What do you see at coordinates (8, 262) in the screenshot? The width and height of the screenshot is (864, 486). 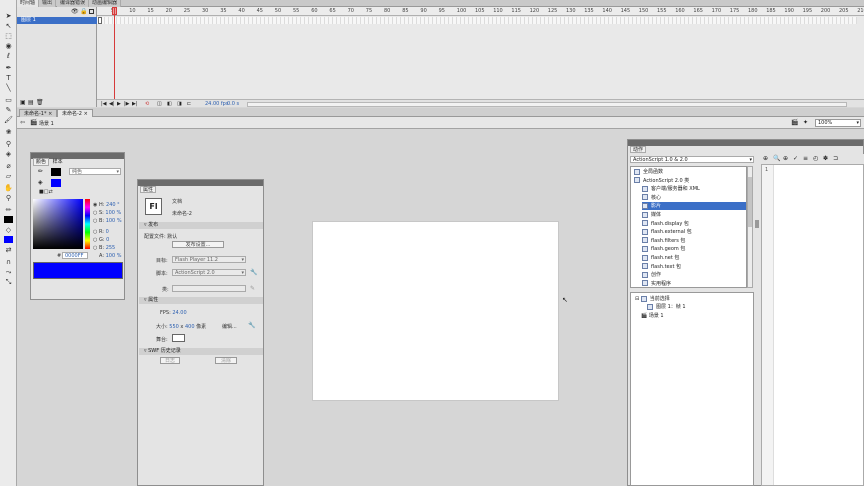 I see `snap-to-objects-icon: ∩` at bounding box center [8, 262].